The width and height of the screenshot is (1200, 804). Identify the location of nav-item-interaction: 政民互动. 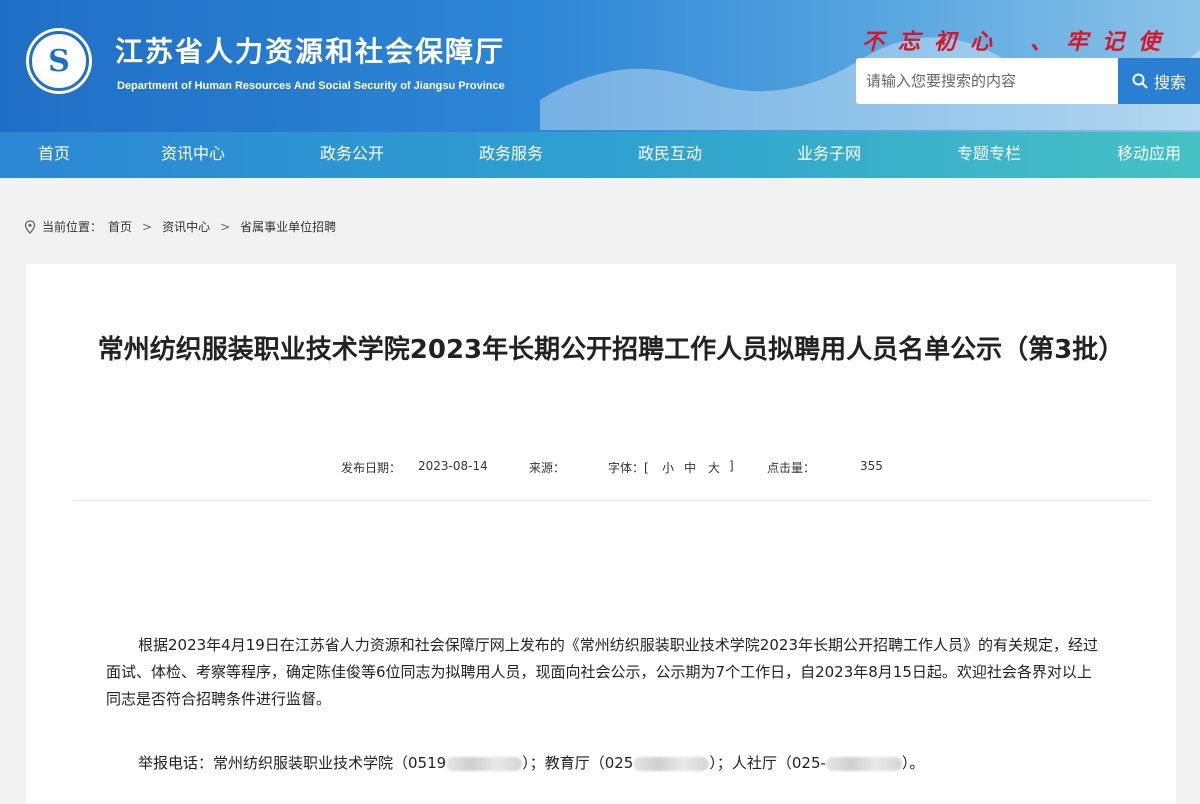
(670, 155).